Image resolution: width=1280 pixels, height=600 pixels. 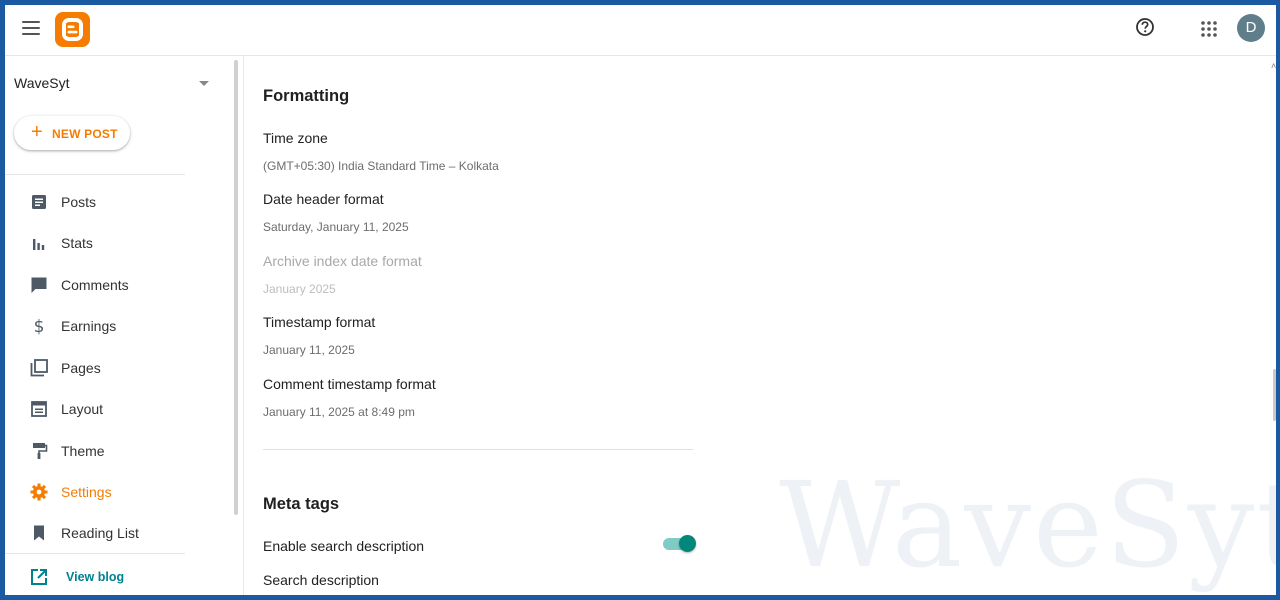 What do you see at coordinates (82, 409) in the screenshot?
I see `sidebar-item-label: Layout` at bounding box center [82, 409].